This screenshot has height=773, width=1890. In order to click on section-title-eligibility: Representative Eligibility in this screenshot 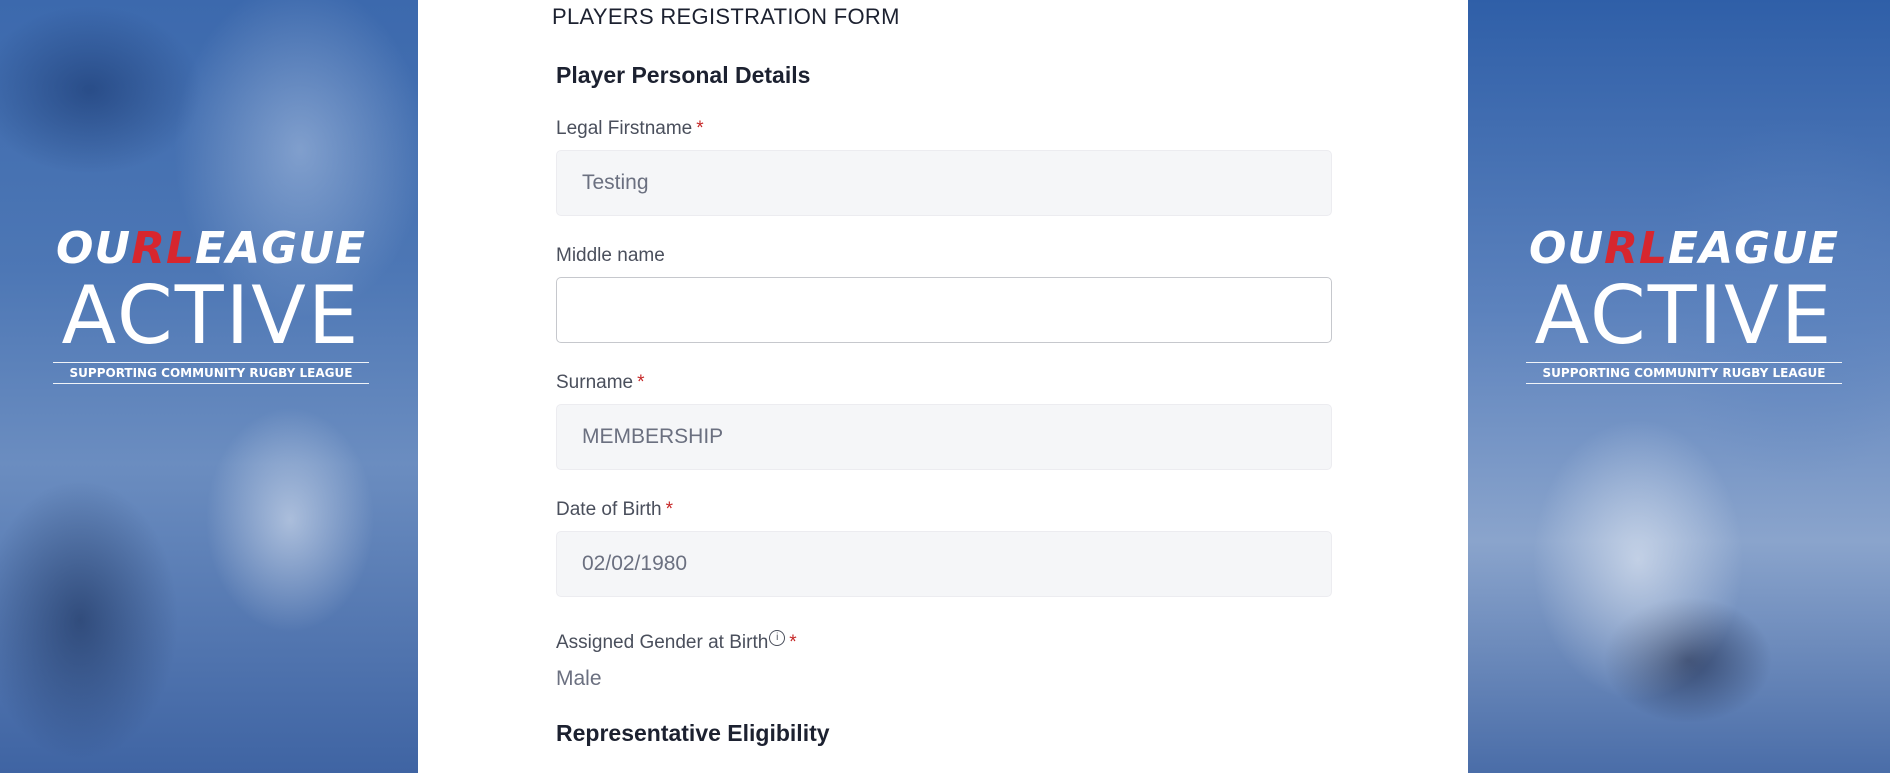, I will do `click(693, 733)`.